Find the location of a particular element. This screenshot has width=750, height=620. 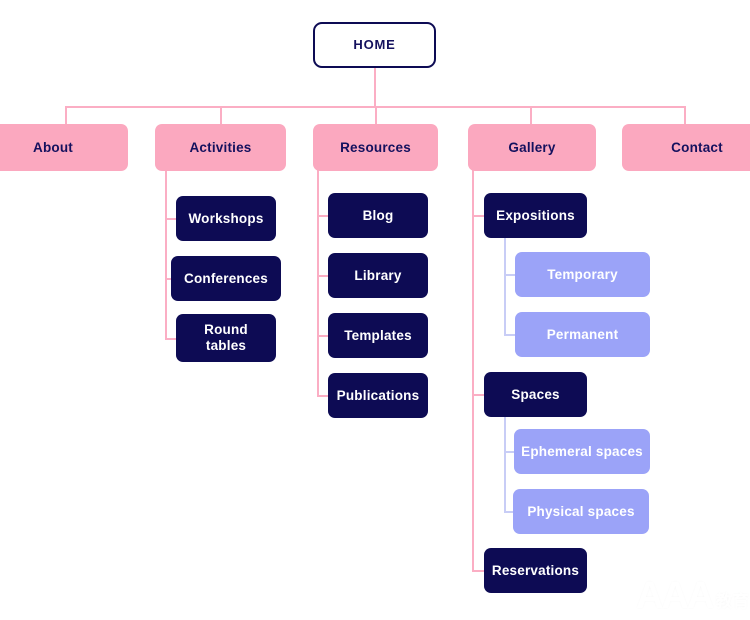

node-publications: Publications is located at coordinates (378, 395).